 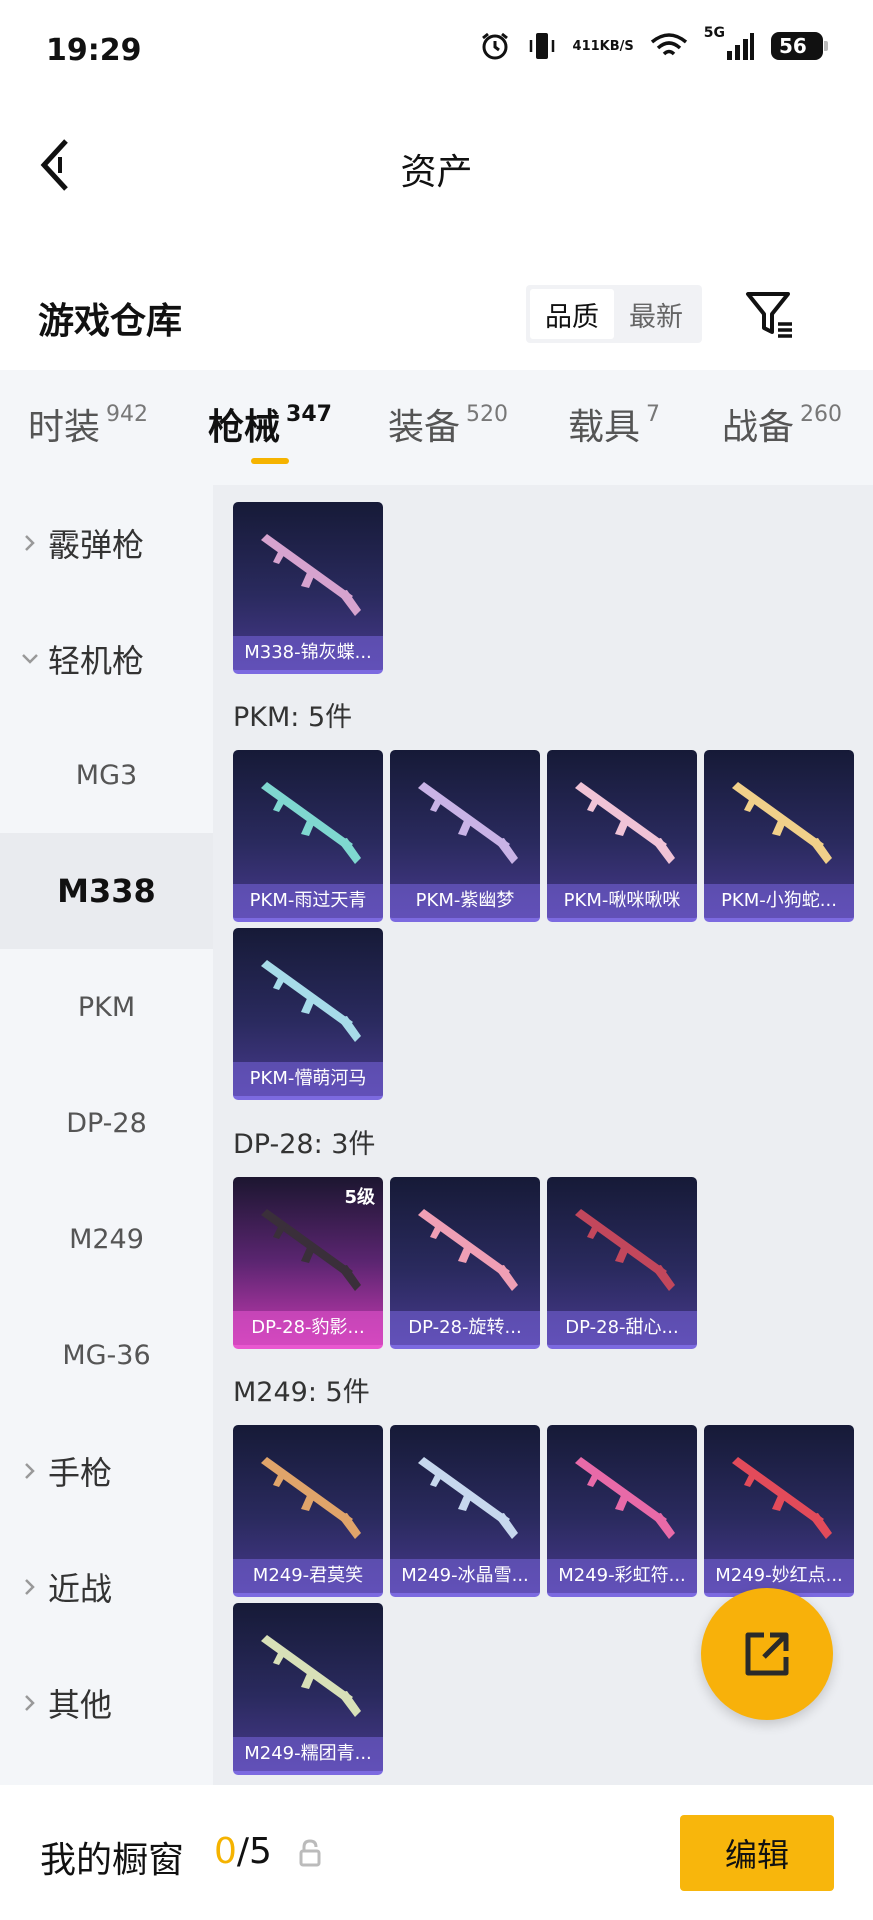 What do you see at coordinates (656, 314) in the screenshot?
I see `sort-option-latest: 最新` at bounding box center [656, 314].